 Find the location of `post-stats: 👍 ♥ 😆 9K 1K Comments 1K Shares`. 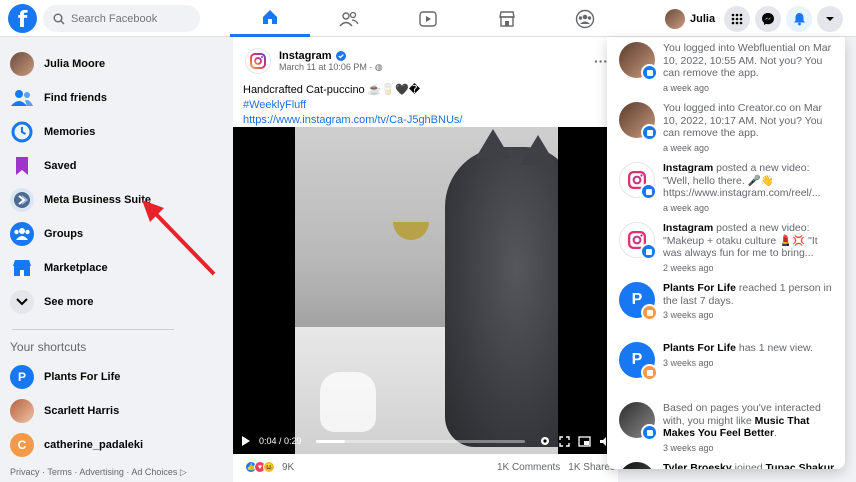

post-stats: 👍 ♥ 😆 9K 1K Comments 1K Shares is located at coordinates (430, 467).